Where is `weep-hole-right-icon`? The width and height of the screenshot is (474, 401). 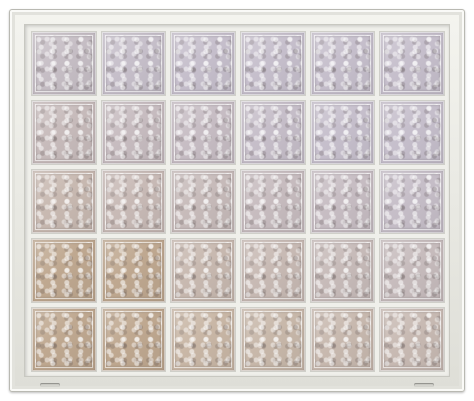
weep-hole-right-icon is located at coordinates (424, 385).